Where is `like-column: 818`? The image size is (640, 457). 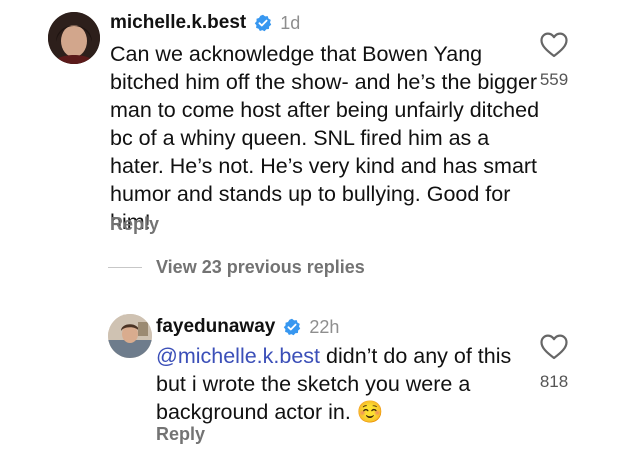 like-column: 818 is located at coordinates (554, 363).